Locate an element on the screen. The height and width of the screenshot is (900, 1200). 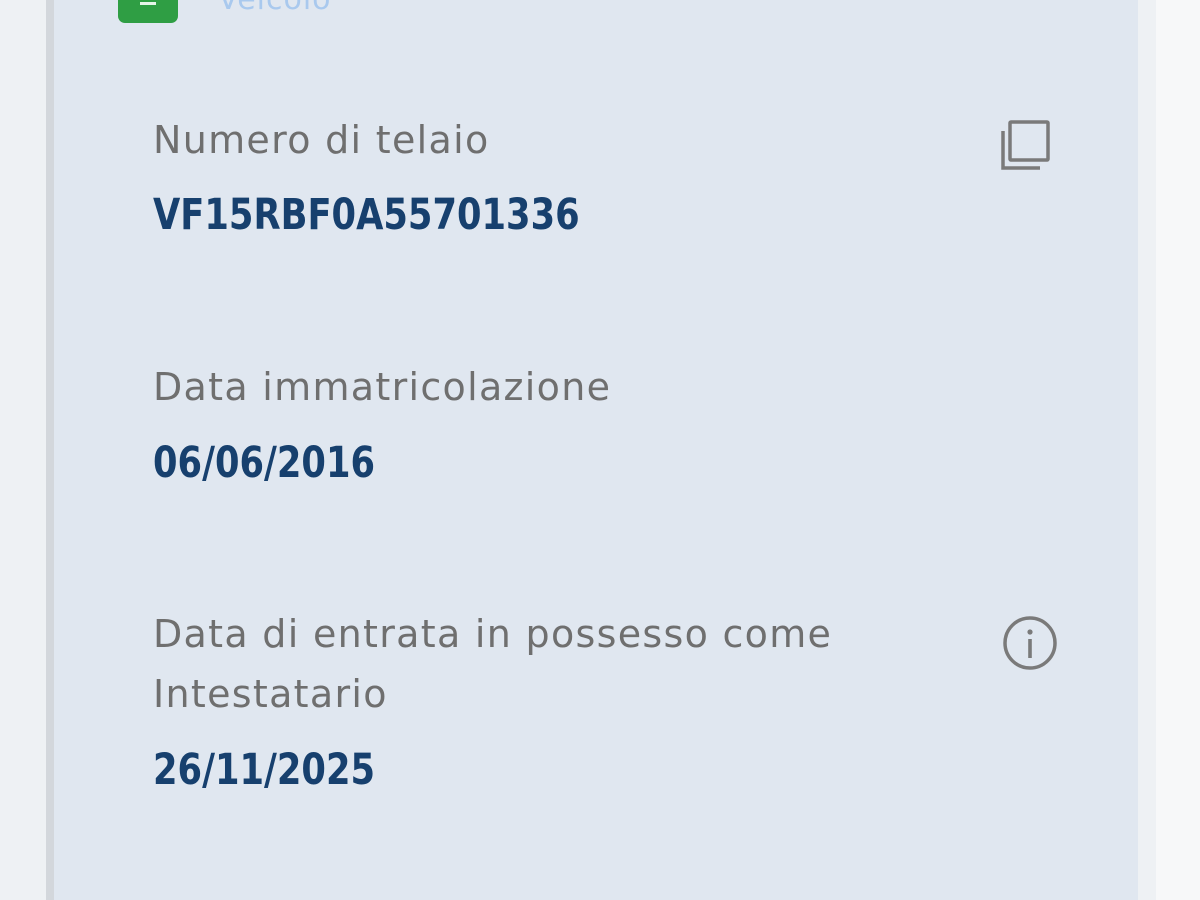
info-icon-graphic is located at coordinates (1030, 643).